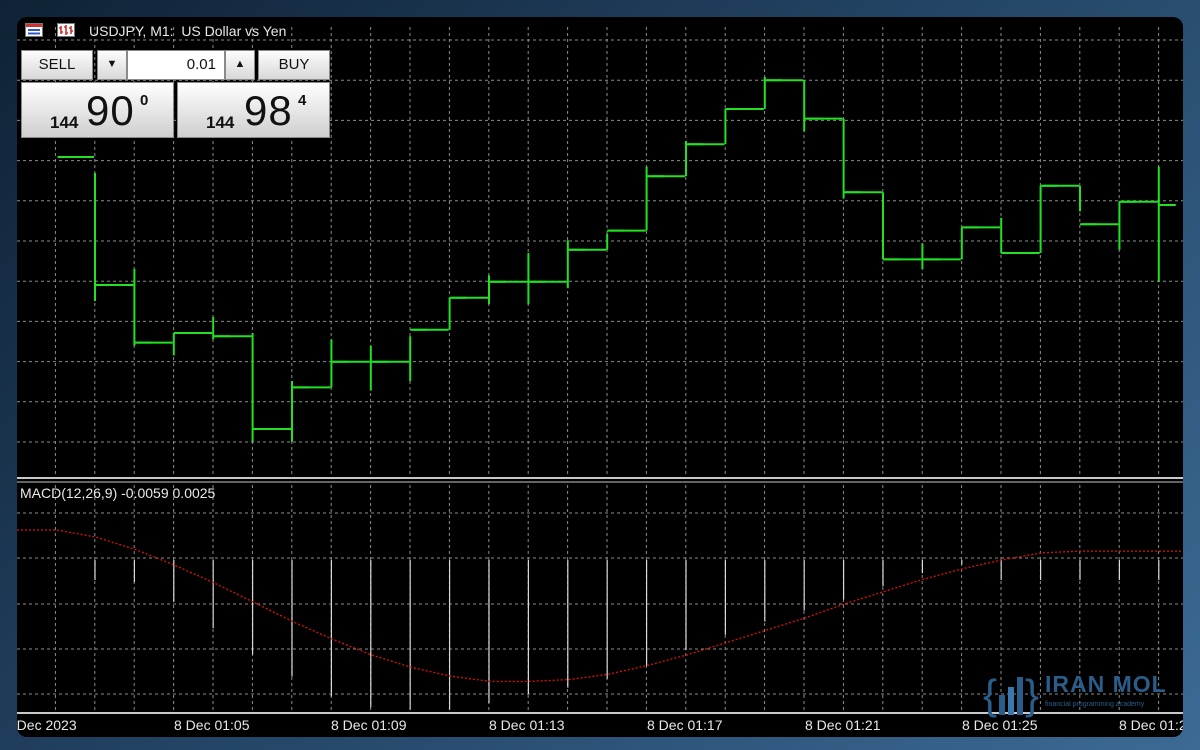 This screenshot has width=1200, height=750. I want to click on sell-quote-big: 90, so click(110, 110).